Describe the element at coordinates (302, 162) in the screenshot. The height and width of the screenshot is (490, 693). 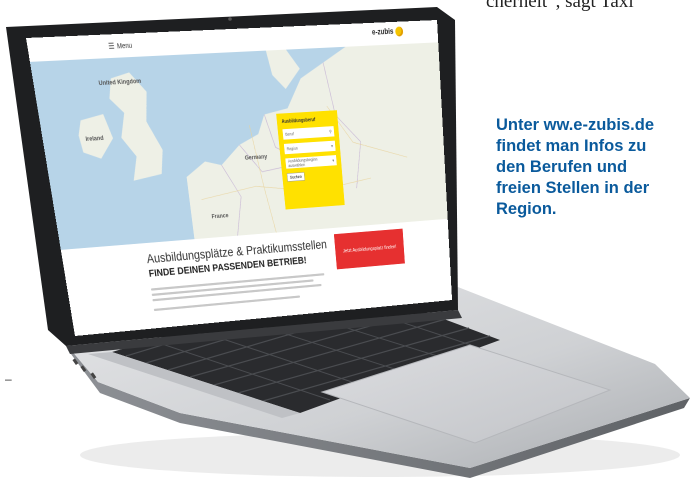
I see `start-date-label: Ausbildungsbeginn auswählen` at that location.